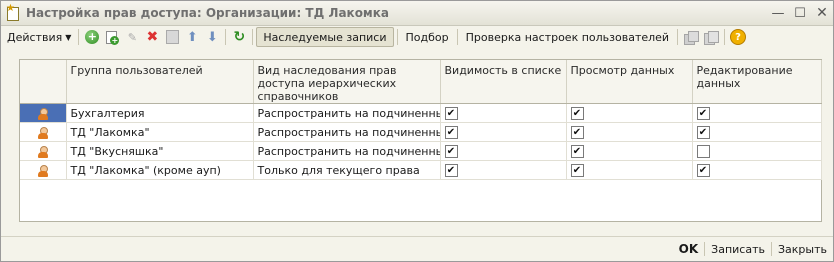 This screenshot has width=834, height=262. I want to click on help-button: ?, so click(738, 37).